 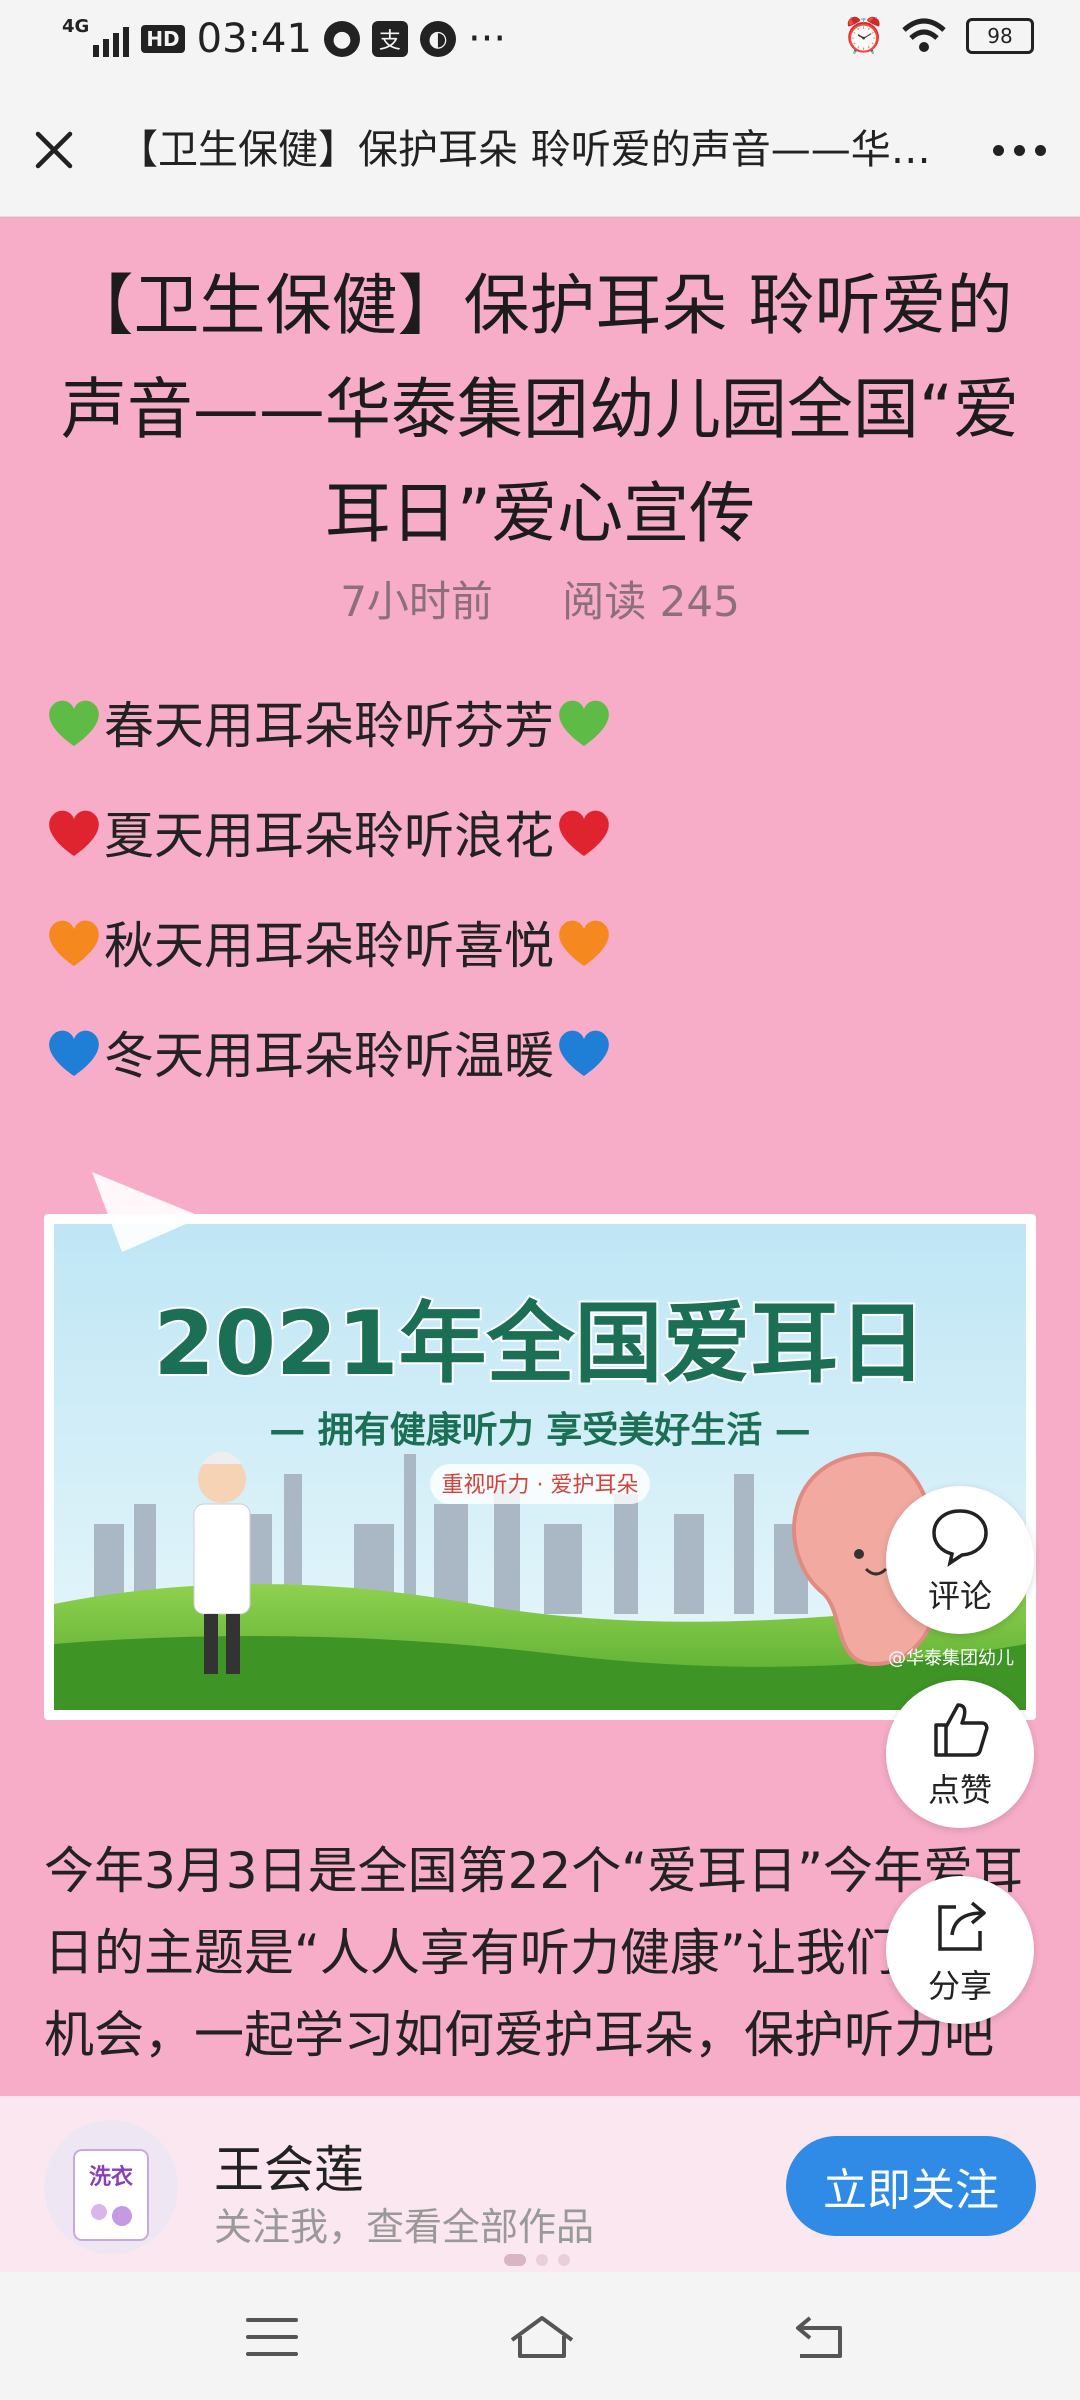 I want to click on season-line-spring: 春天用耳朵聆听芬芳, so click(x=329, y=722).